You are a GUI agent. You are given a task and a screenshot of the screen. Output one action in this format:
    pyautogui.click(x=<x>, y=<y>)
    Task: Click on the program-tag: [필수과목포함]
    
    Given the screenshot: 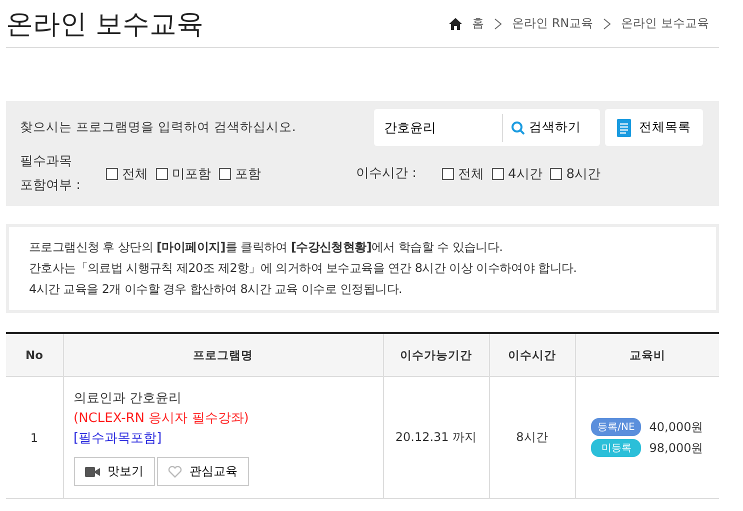 What is the action you would take?
    pyautogui.click(x=223, y=439)
    